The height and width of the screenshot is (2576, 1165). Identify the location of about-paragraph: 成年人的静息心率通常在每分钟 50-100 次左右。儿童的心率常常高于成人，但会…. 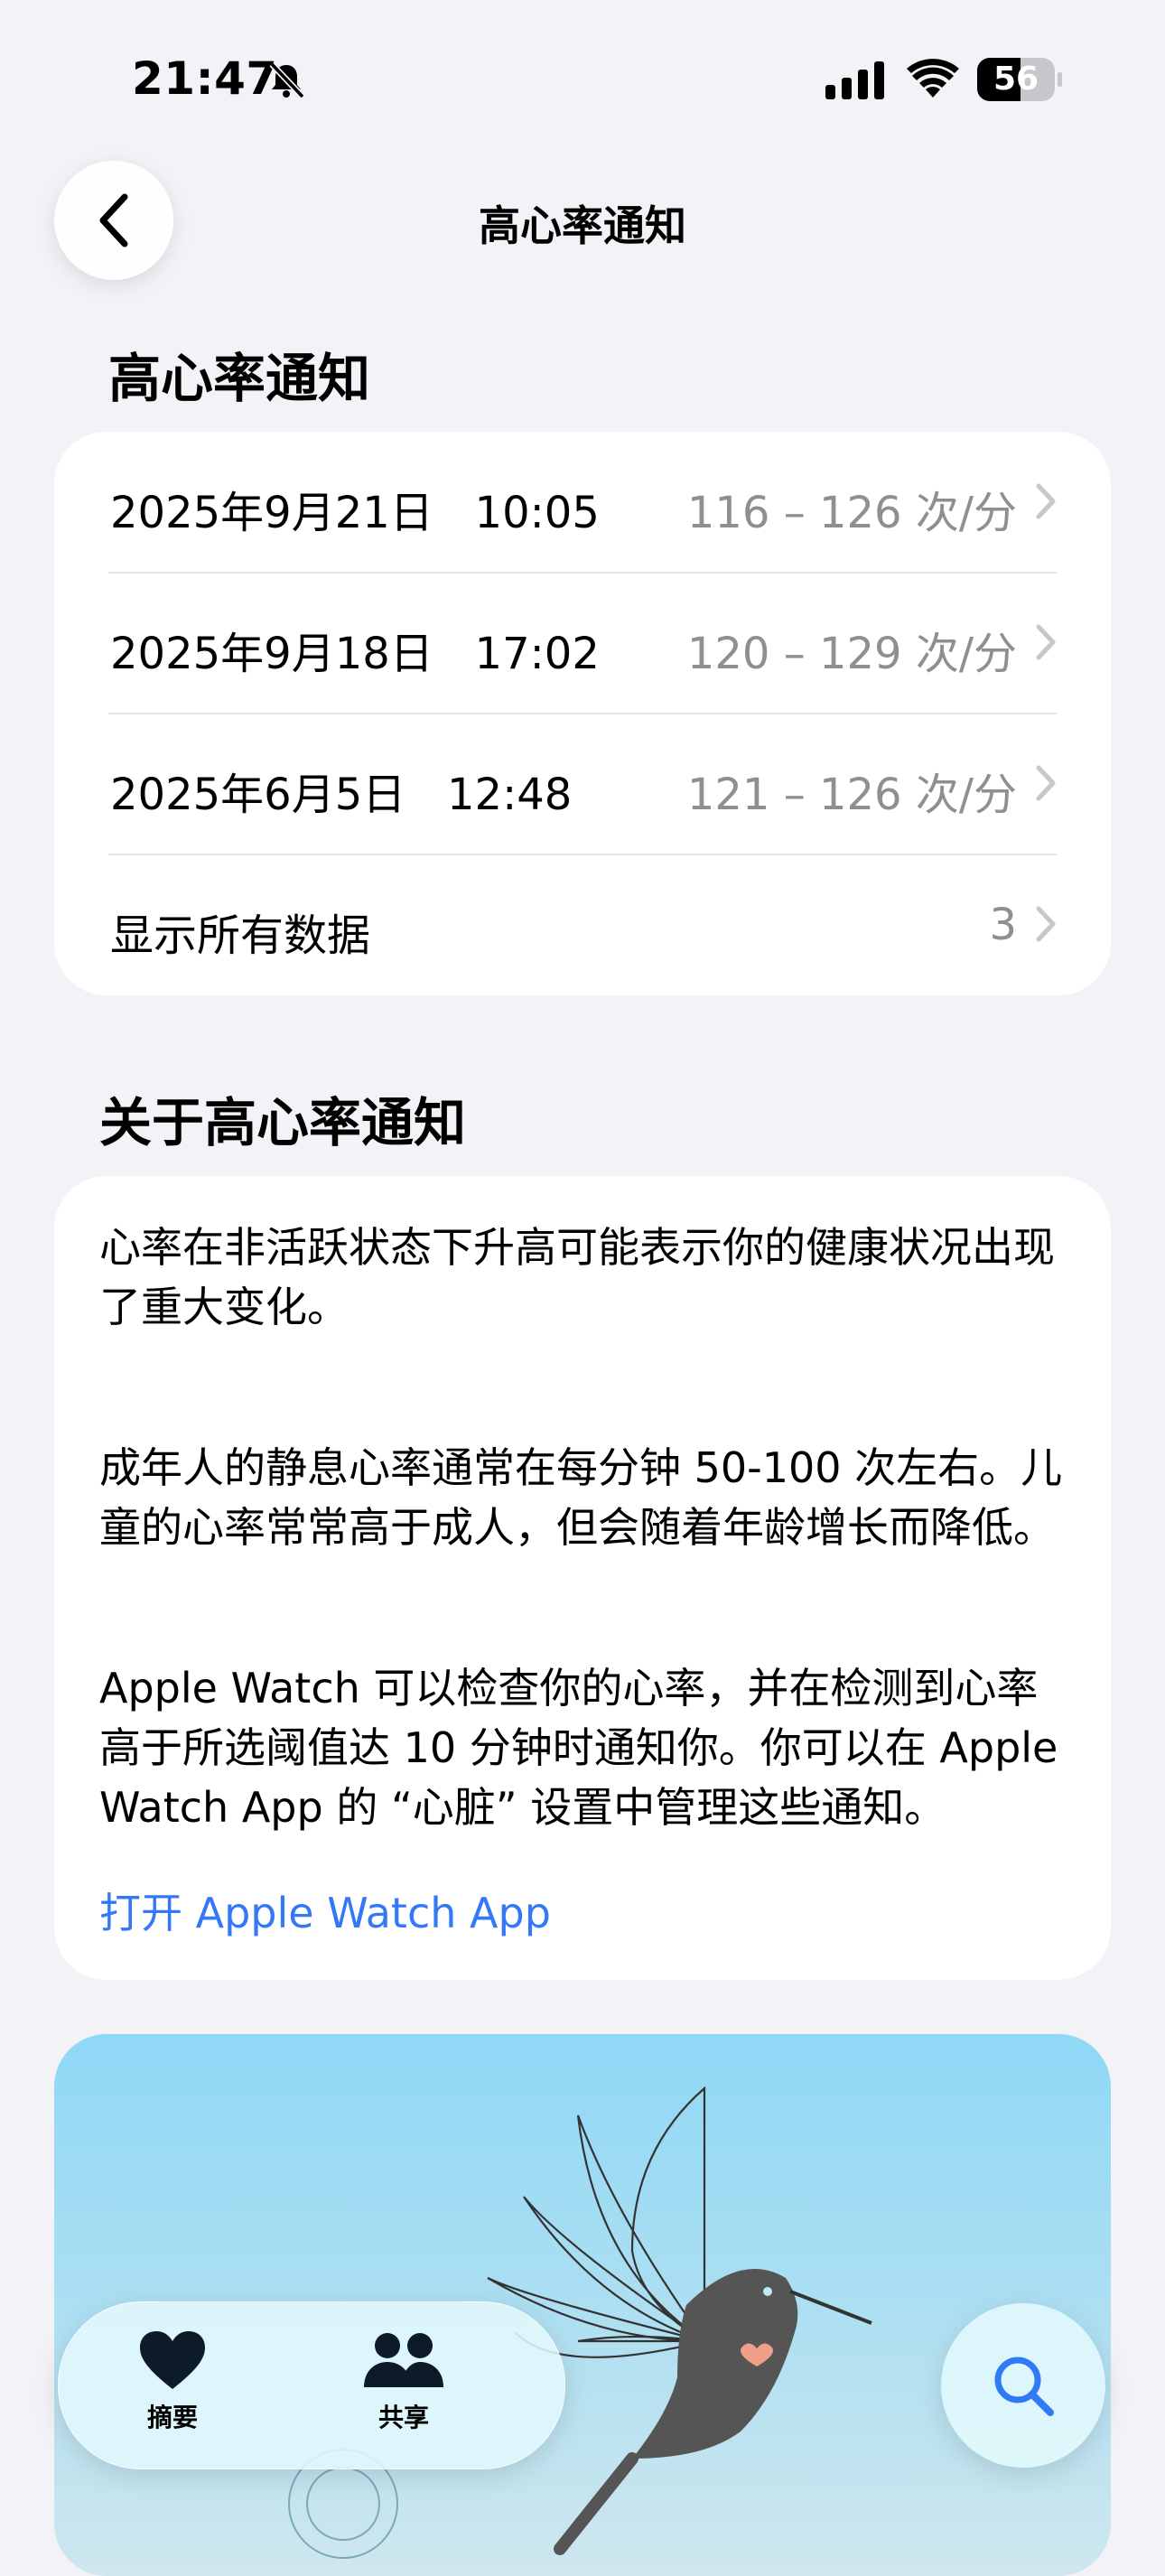
(581, 1497).